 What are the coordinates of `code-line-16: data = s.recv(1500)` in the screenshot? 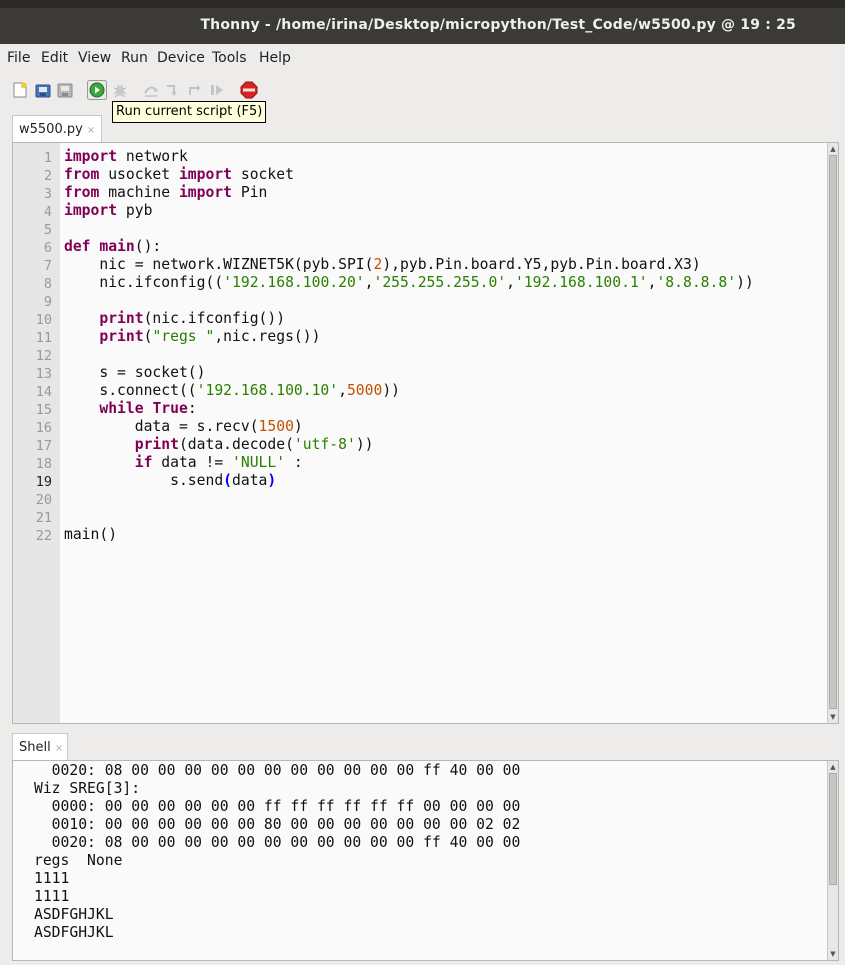 It's located at (183, 426).